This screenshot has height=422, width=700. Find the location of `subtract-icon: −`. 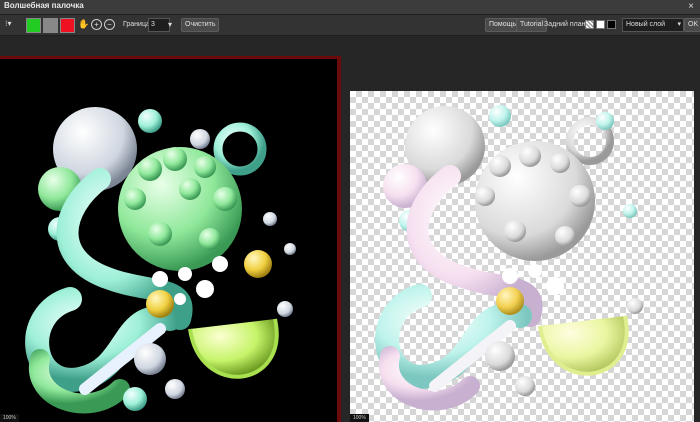

subtract-icon: − is located at coordinates (109, 24).